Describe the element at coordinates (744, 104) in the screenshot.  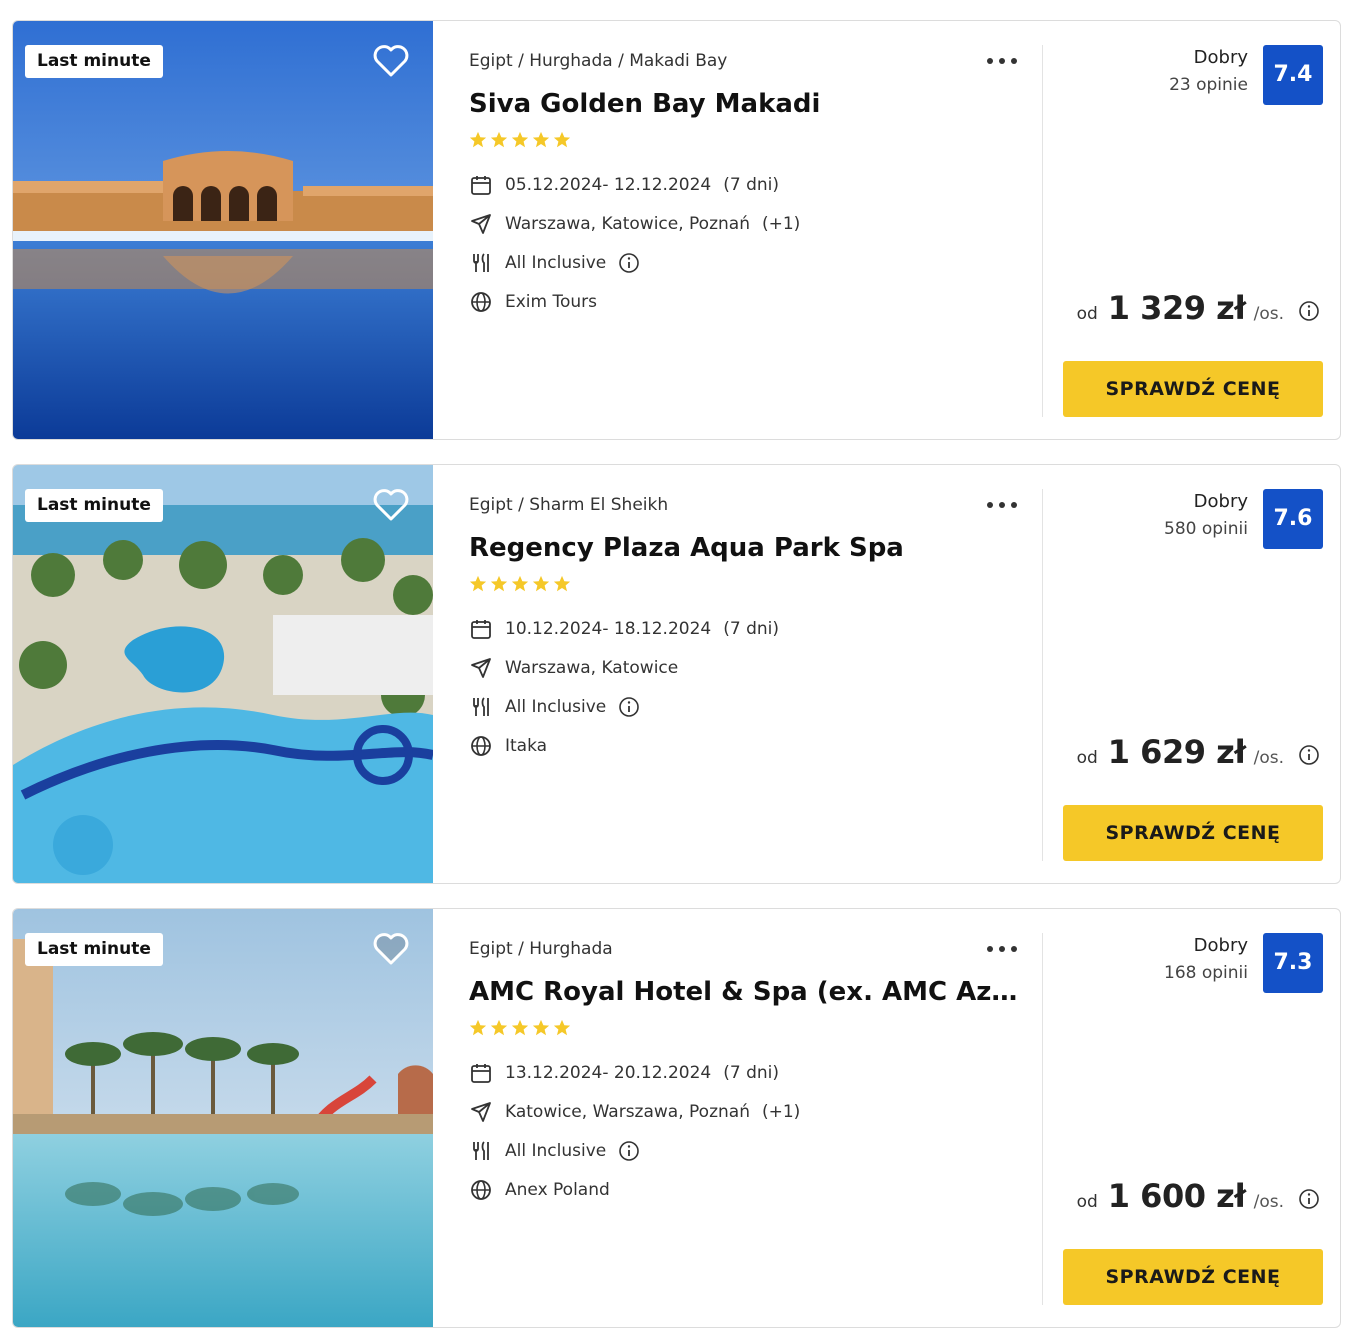
I see `hotel-name: Siva Golden Bay Makadi` at that location.